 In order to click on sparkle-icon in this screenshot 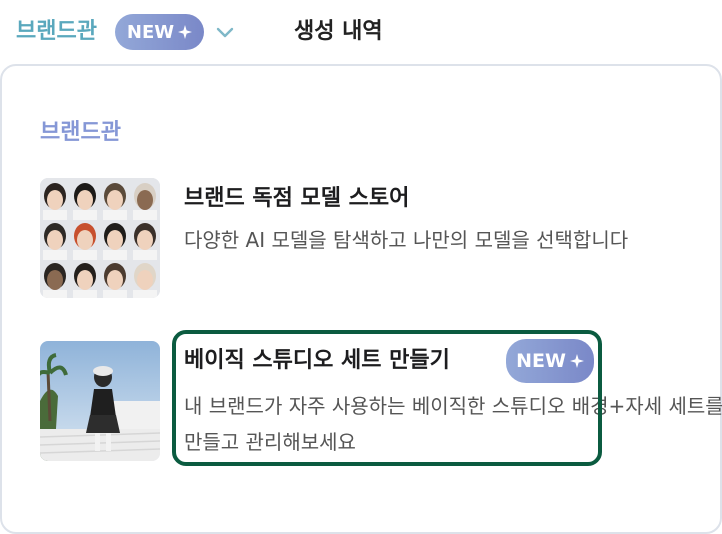, I will do `click(185, 32)`.